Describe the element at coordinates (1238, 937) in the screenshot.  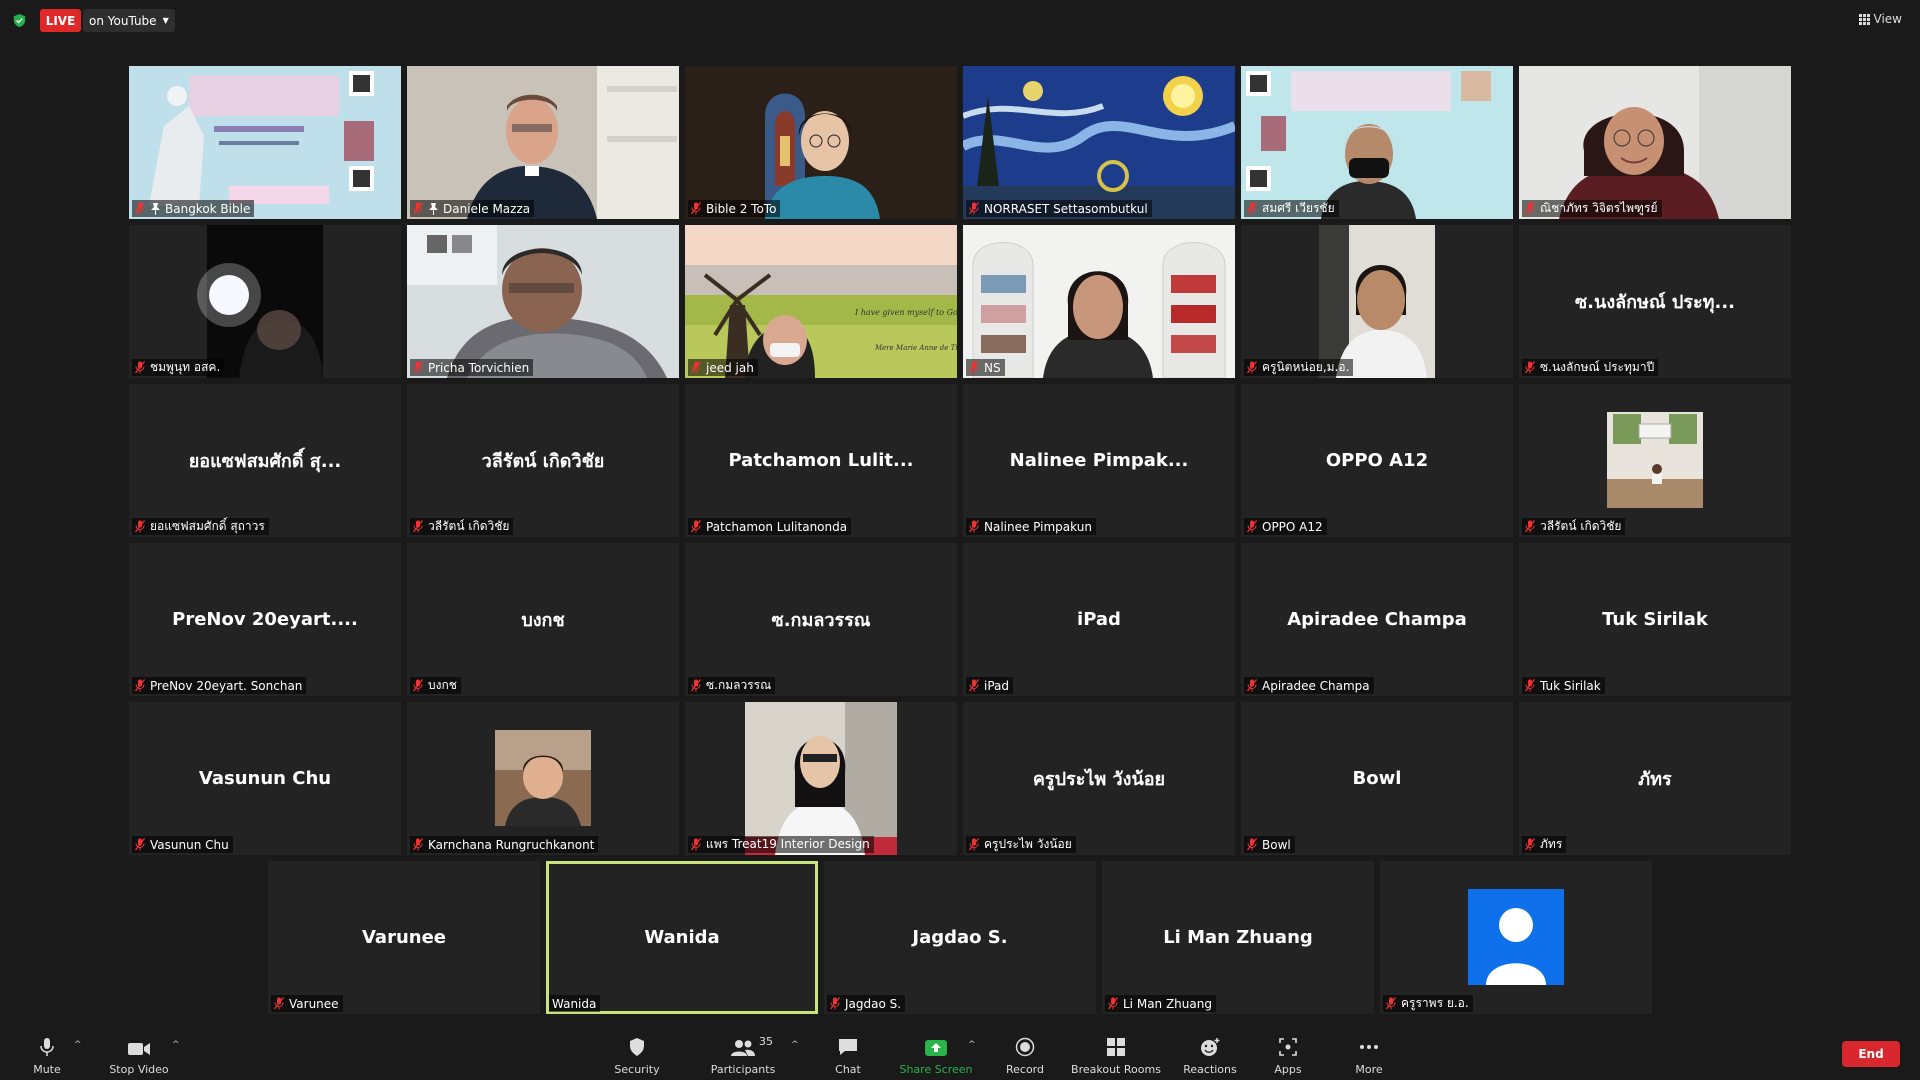
I see `participant-tile: Li Man Zhuang Li Man Zhuang` at that location.